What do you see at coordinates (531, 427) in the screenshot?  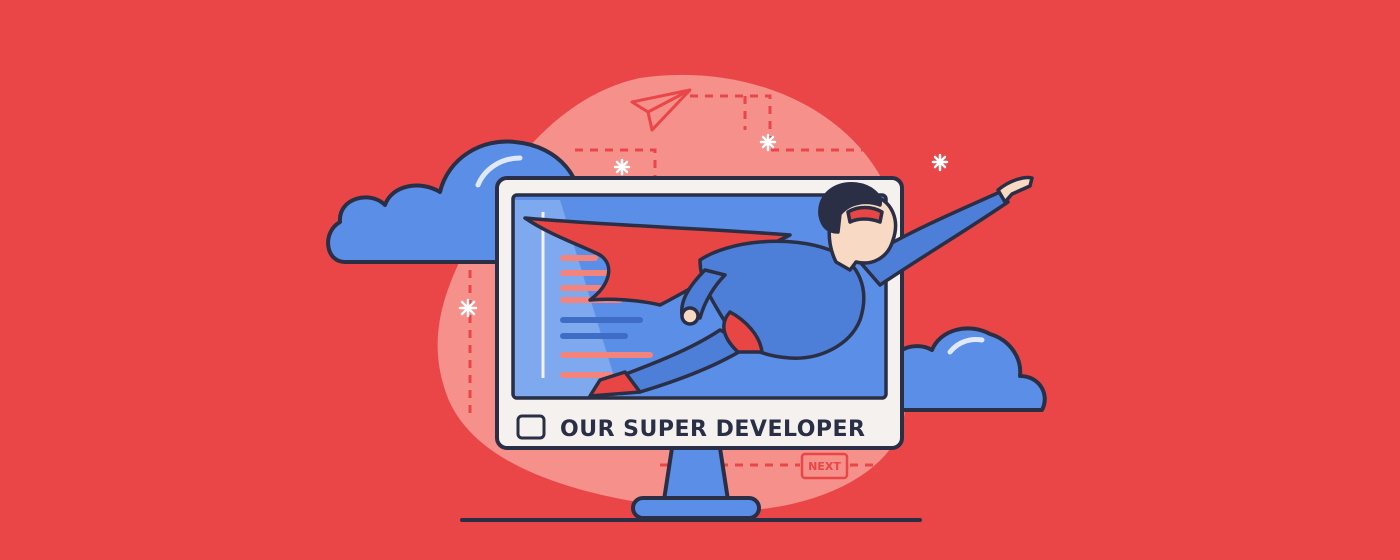 I see `caption-checkbox` at bounding box center [531, 427].